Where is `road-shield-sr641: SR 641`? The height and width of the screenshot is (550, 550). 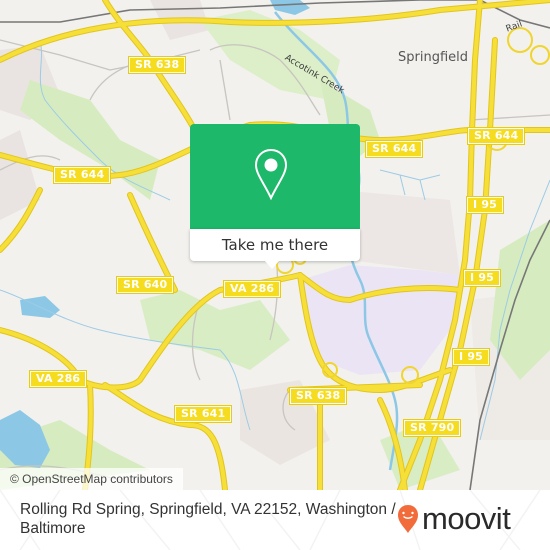
road-shield-sr641: SR 641 is located at coordinates (203, 414).